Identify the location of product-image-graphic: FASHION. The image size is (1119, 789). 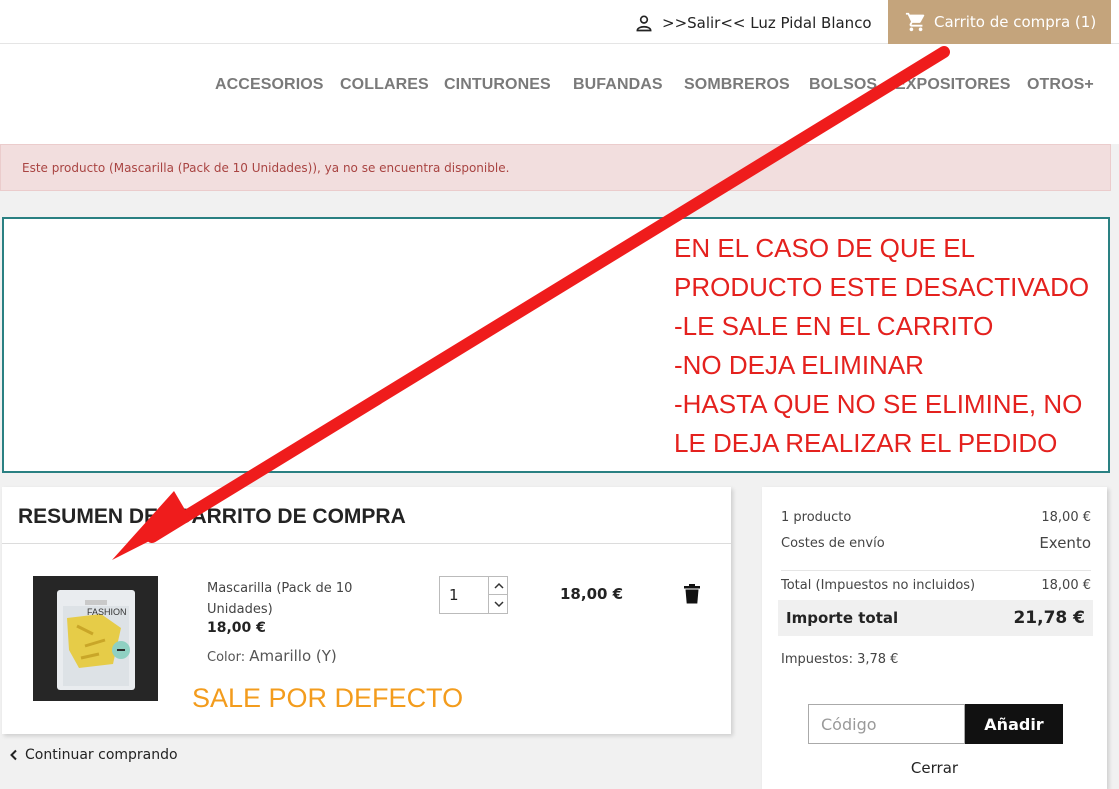
(95, 638).